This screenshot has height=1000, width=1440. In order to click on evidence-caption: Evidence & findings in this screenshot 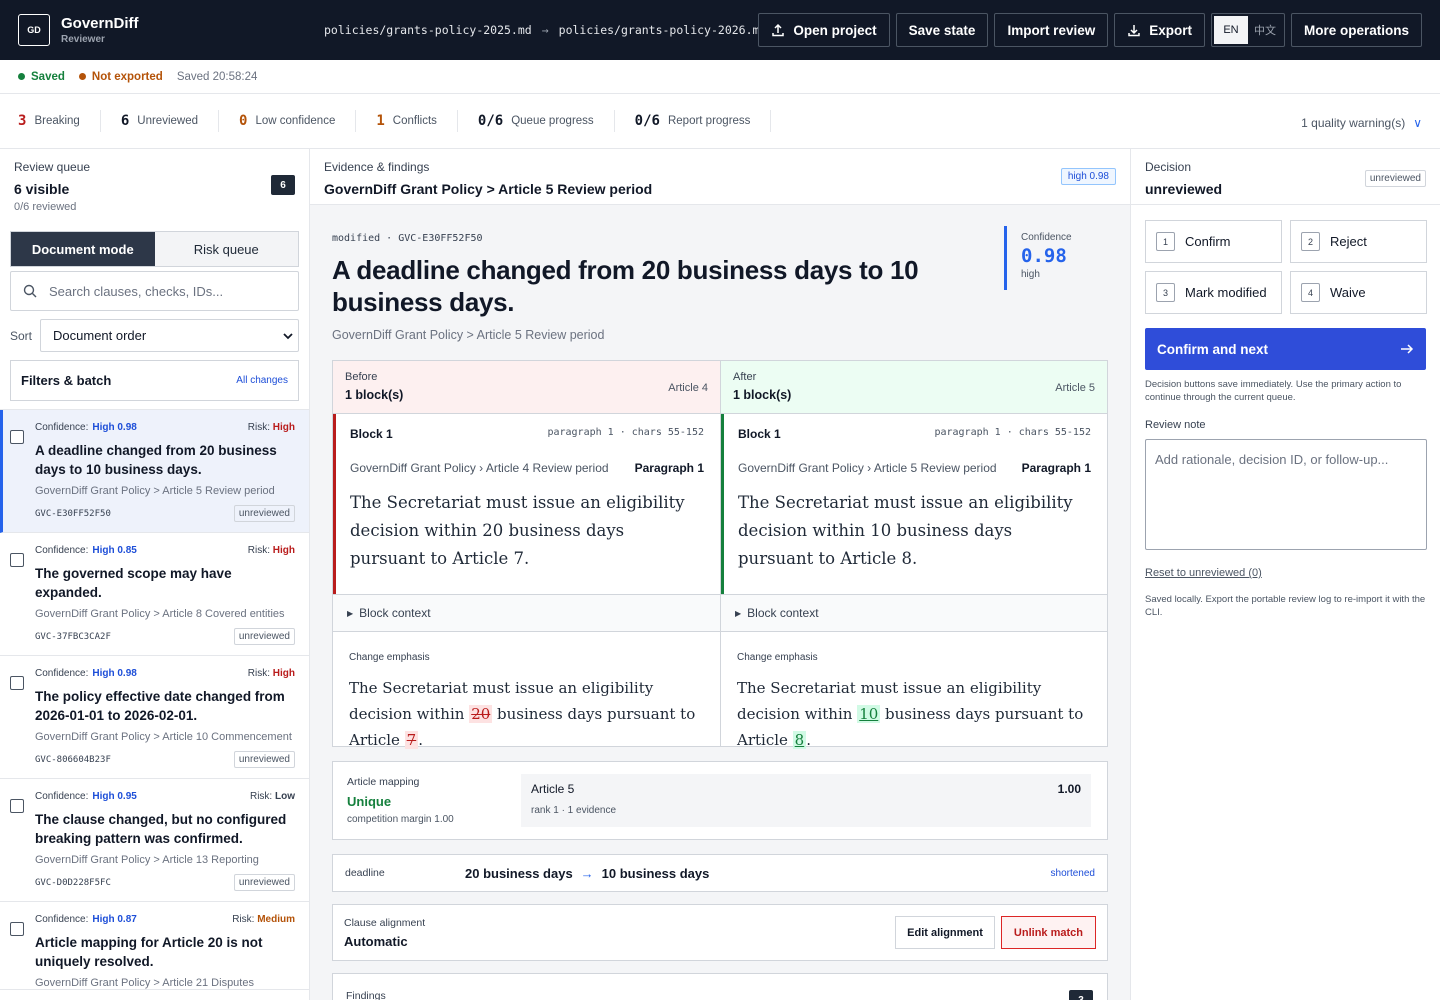, I will do `click(377, 167)`.